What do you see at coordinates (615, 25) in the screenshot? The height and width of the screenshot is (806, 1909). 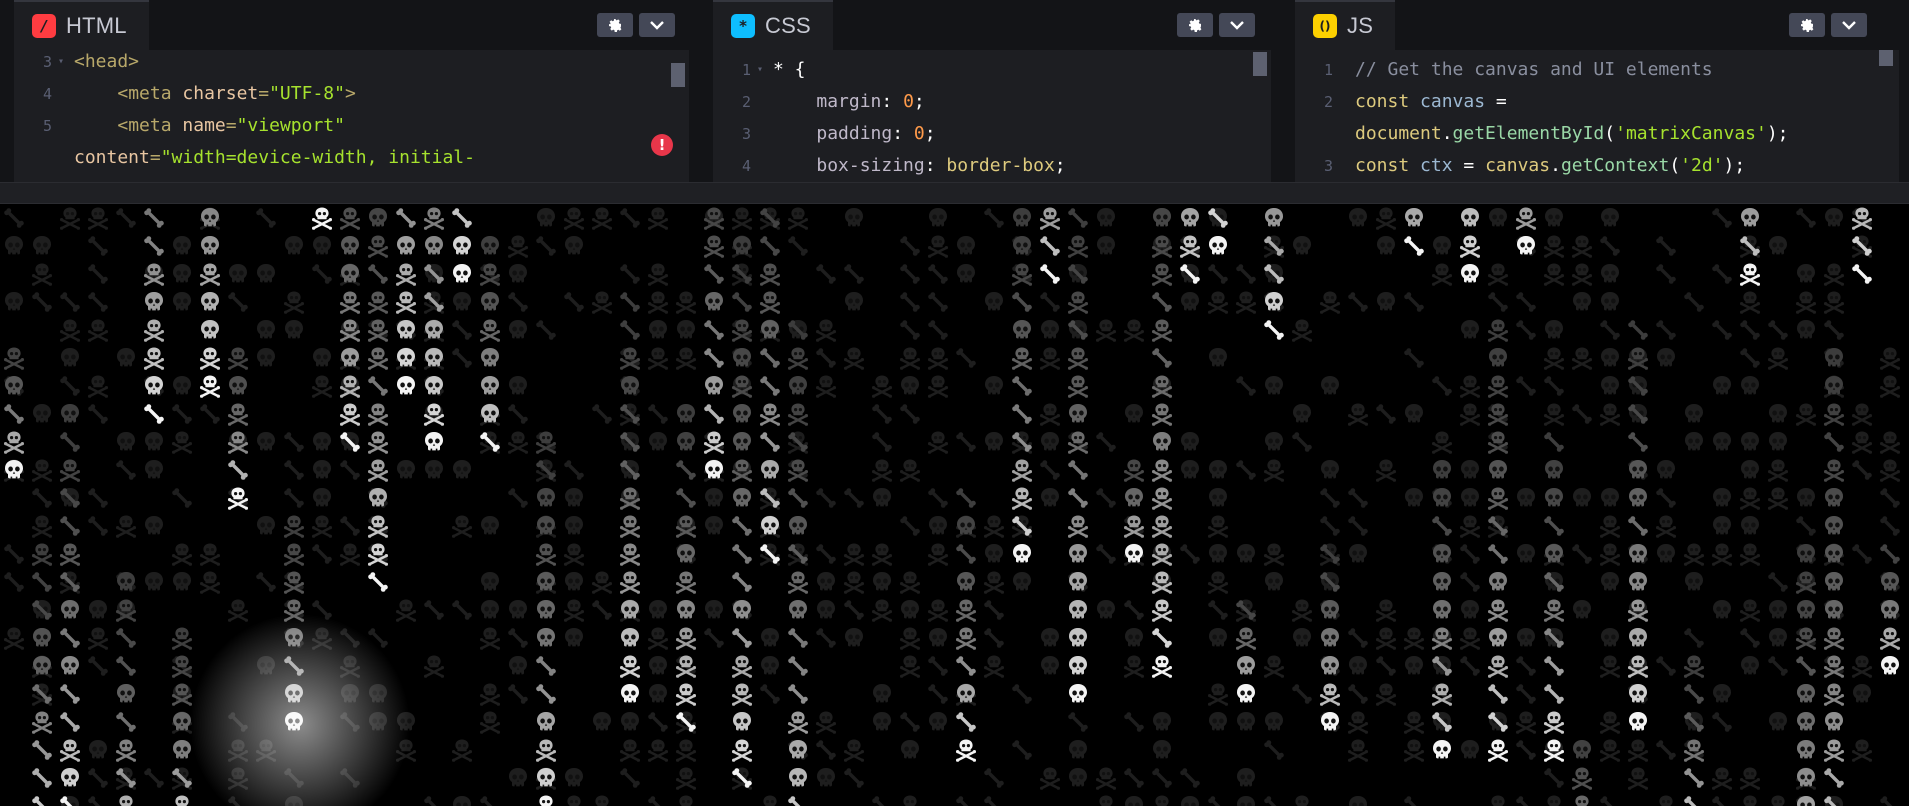 I see `html-settings-button` at bounding box center [615, 25].